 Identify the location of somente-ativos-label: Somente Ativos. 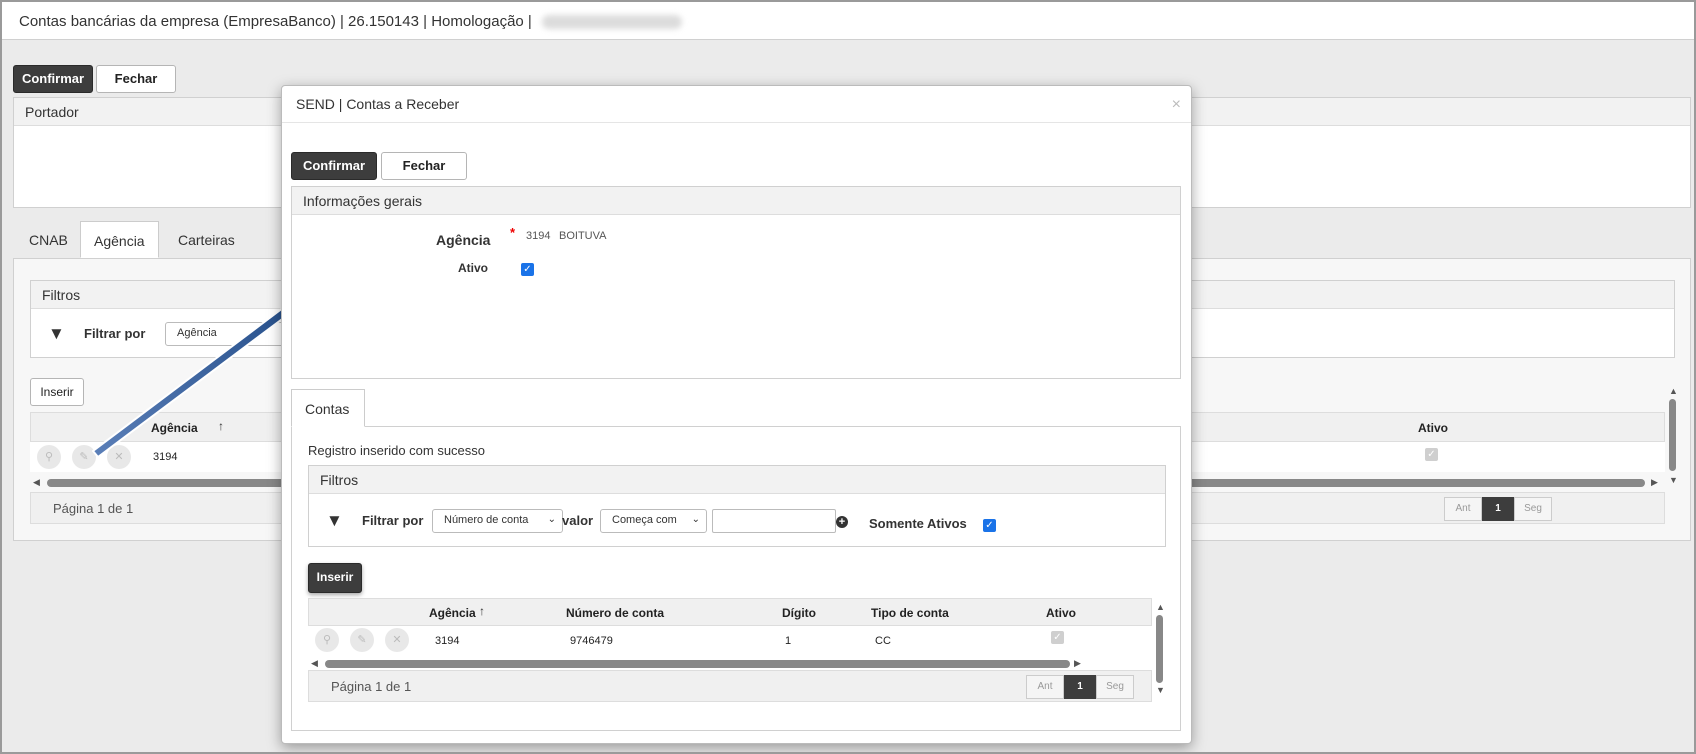
(918, 523).